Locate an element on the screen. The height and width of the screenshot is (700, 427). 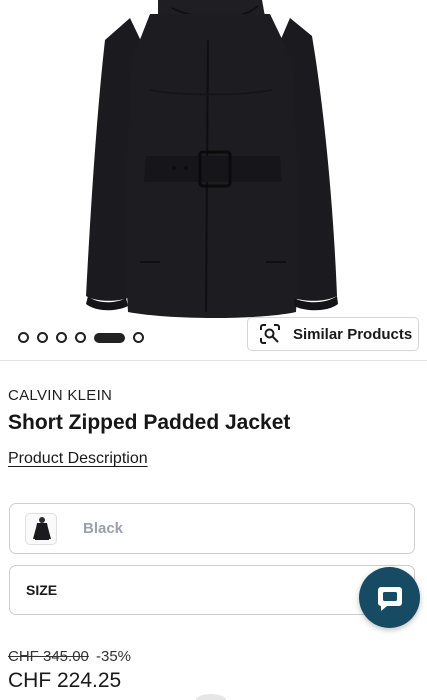
size-label: SIZE is located at coordinates (42, 590).